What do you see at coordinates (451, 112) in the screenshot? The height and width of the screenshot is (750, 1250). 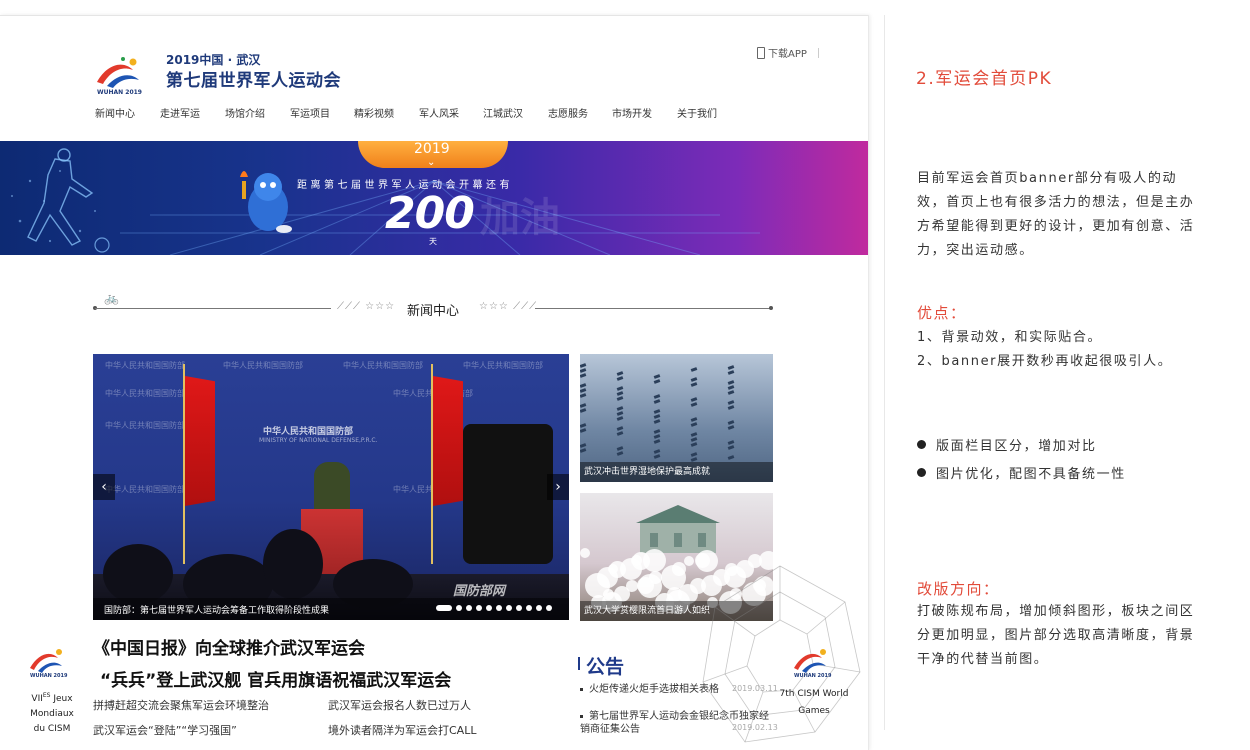 I see `nav-item-soldiers: 军人风采` at bounding box center [451, 112].